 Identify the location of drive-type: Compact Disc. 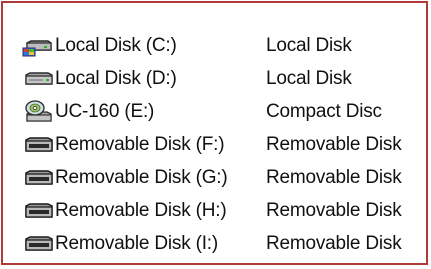
(324, 111).